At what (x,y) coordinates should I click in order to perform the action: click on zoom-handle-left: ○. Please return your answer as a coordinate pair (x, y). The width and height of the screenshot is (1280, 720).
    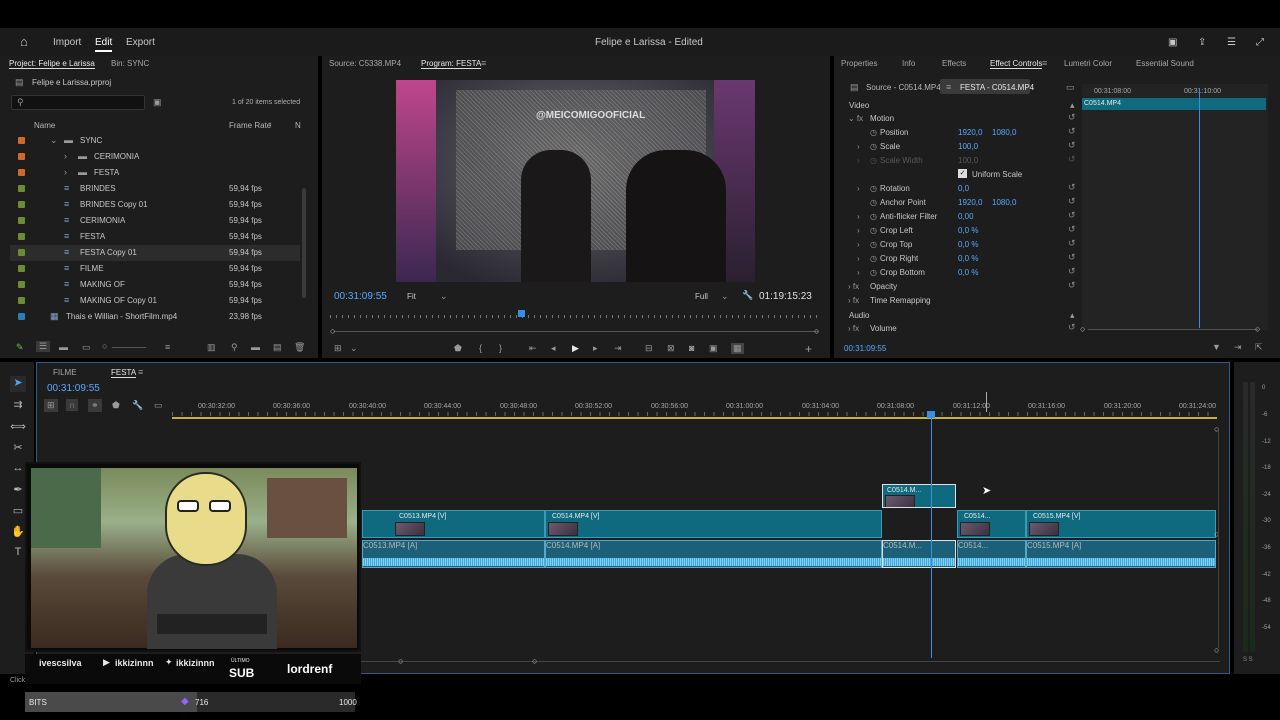
    Looking at the image, I should click on (332, 331).